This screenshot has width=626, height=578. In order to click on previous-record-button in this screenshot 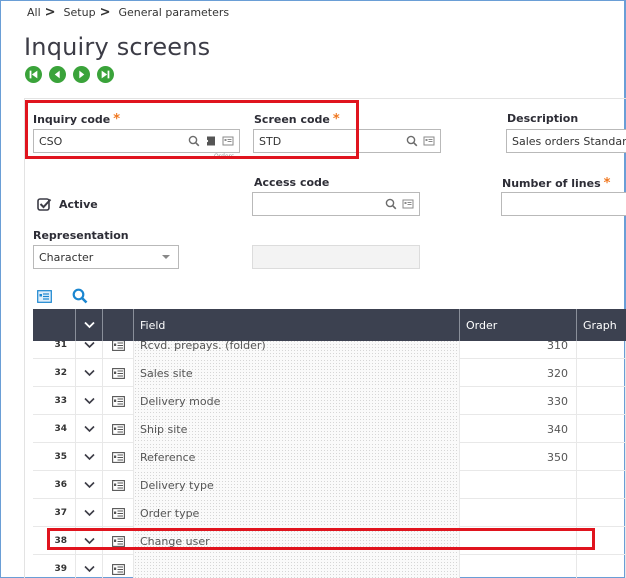, I will do `click(57, 74)`.